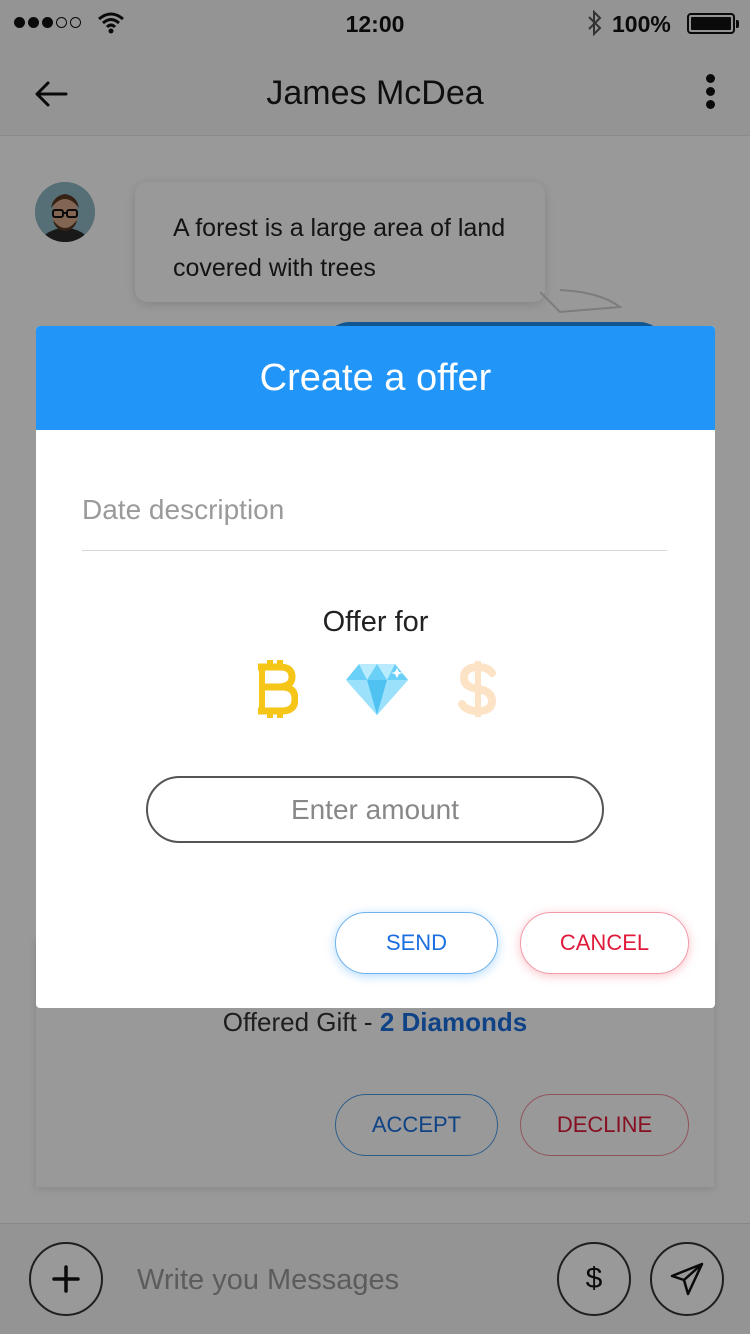 This screenshot has width=750, height=1334. What do you see at coordinates (416, 943) in the screenshot?
I see `send-button: SEND` at bounding box center [416, 943].